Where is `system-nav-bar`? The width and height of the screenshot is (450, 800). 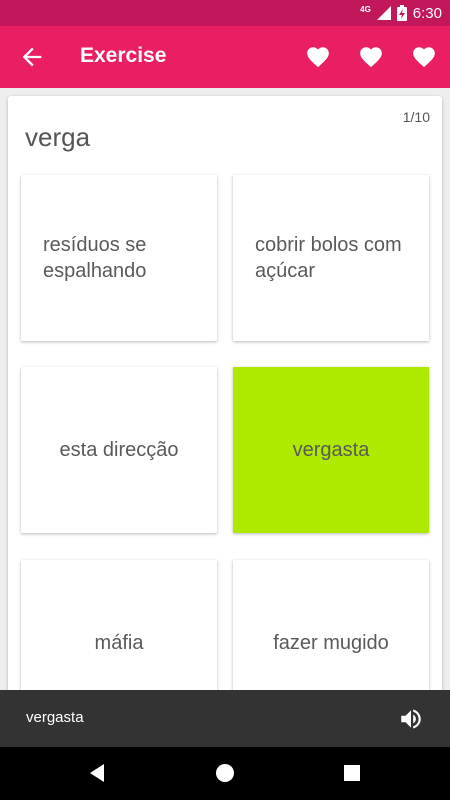 system-nav-bar is located at coordinates (225, 773).